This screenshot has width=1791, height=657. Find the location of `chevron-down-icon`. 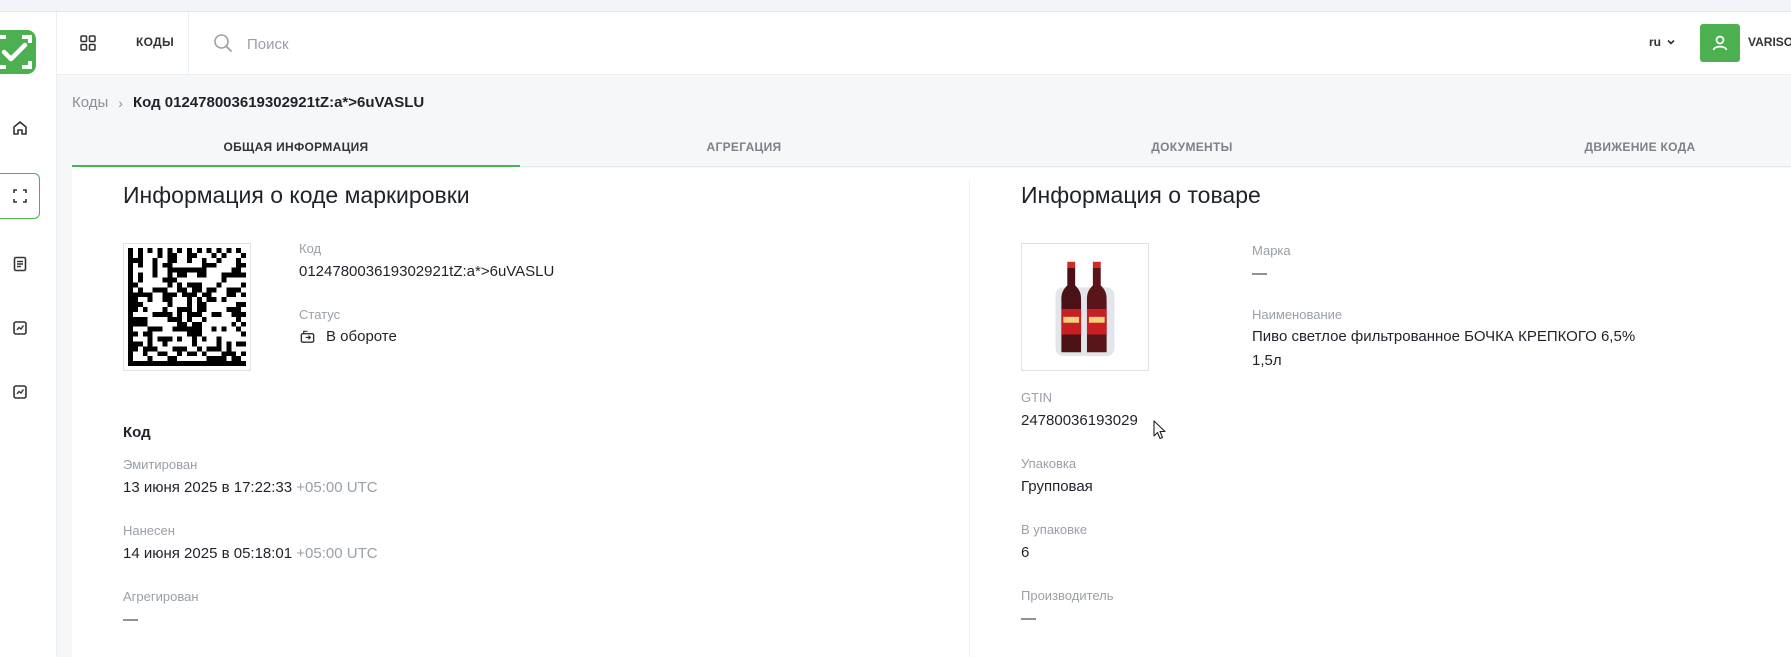

chevron-down-icon is located at coordinates (1671, 42).